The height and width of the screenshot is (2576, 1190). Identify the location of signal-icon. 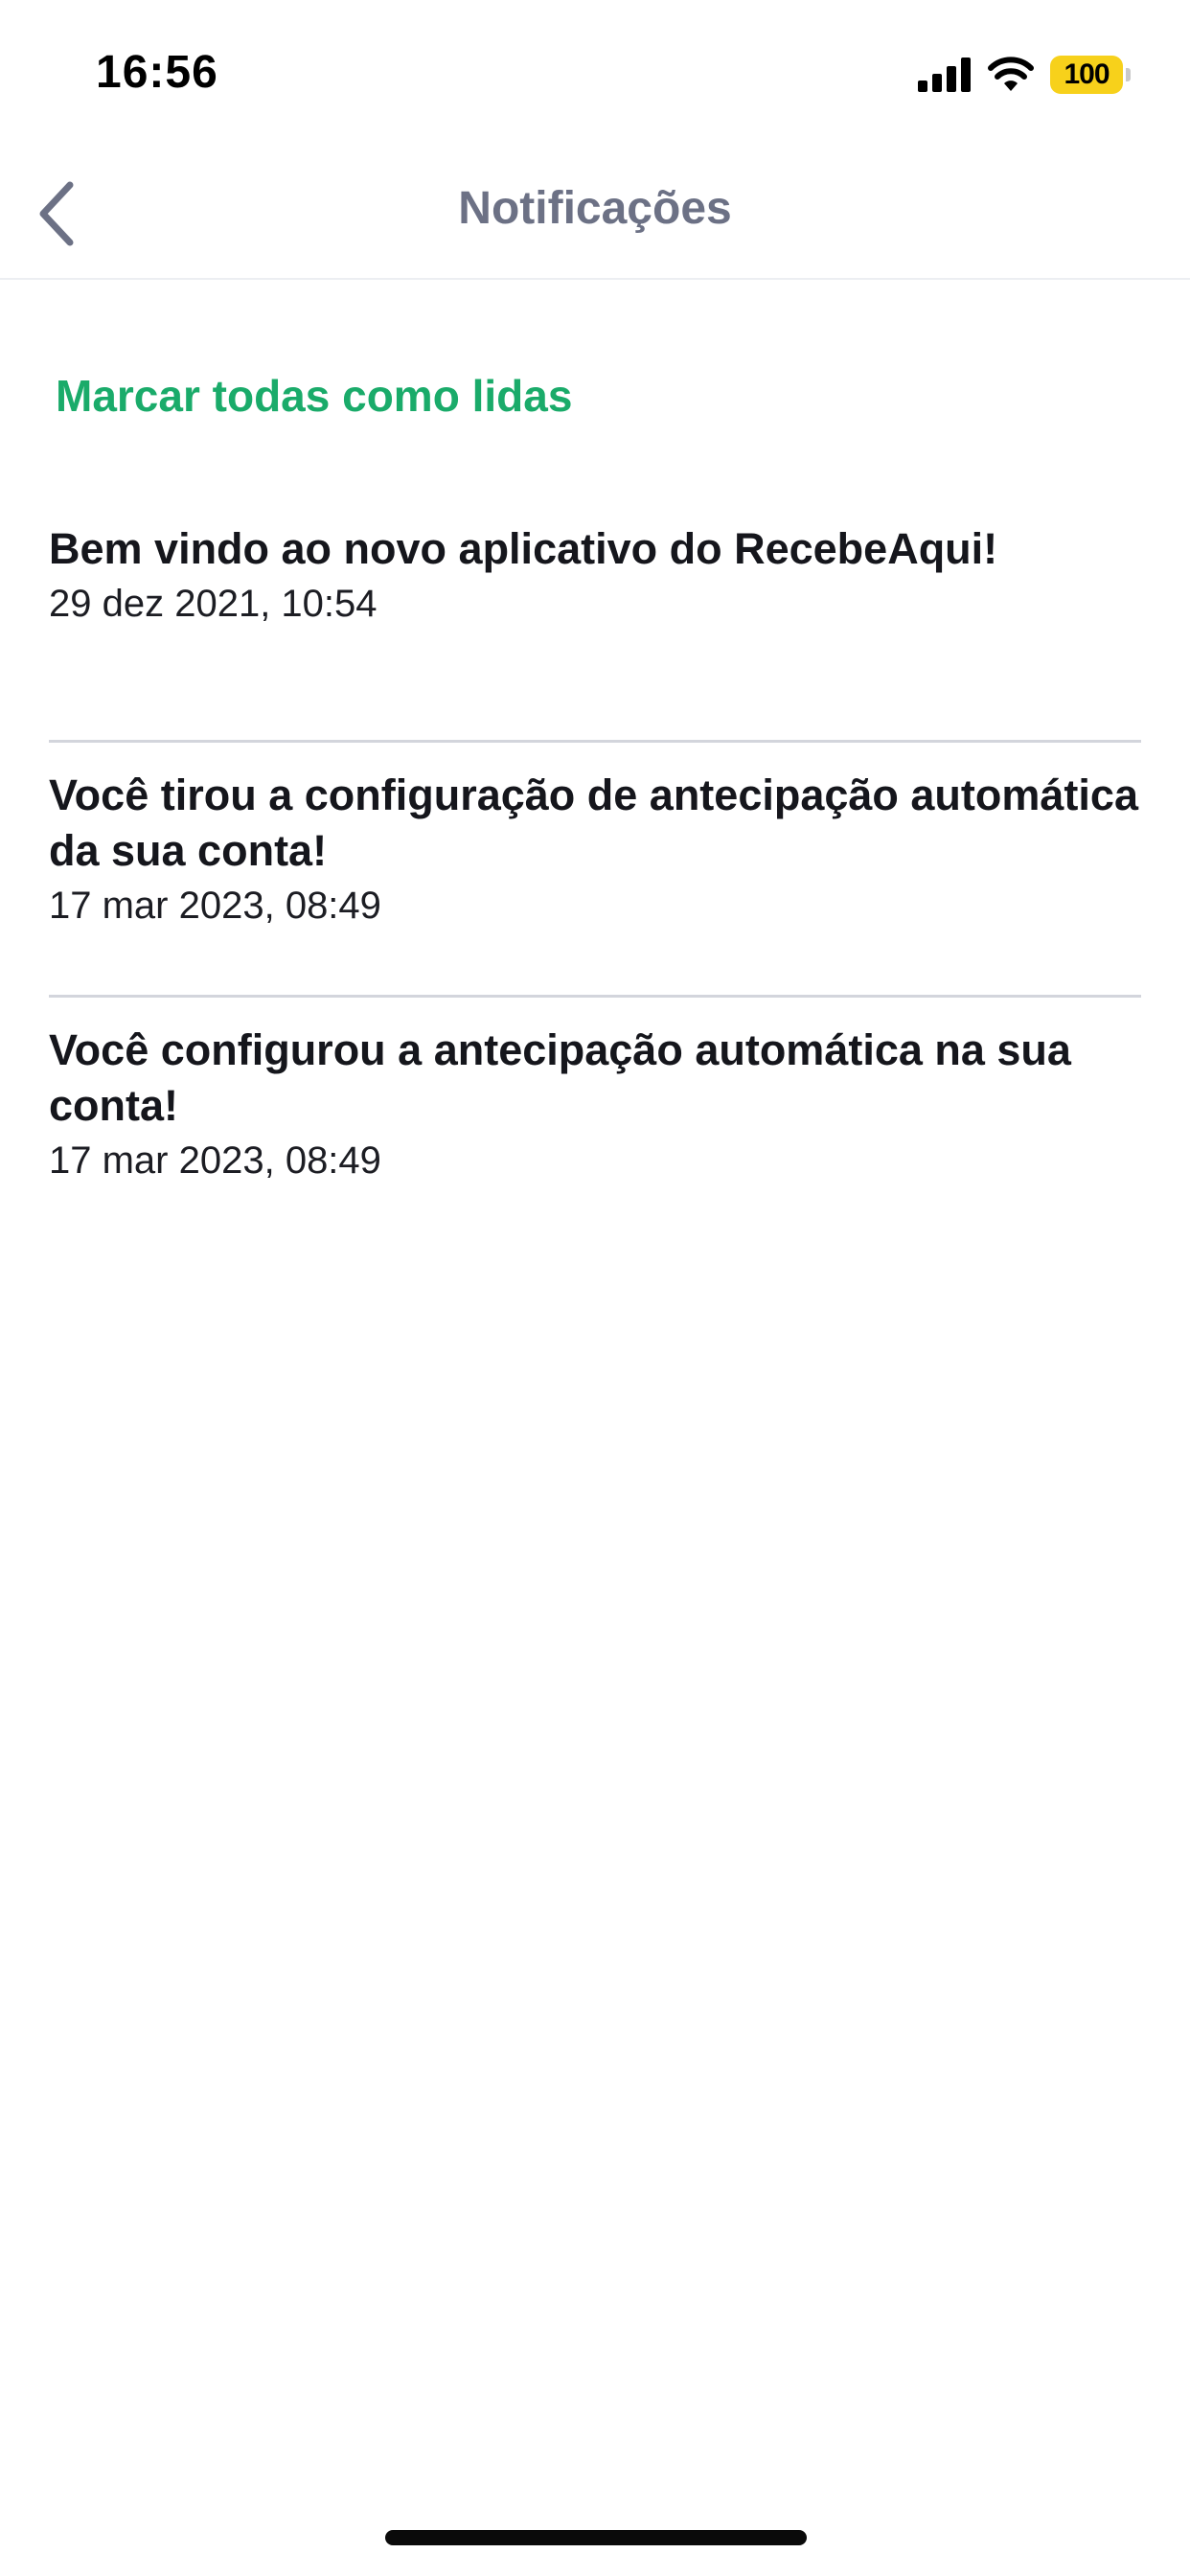
(945, 75).